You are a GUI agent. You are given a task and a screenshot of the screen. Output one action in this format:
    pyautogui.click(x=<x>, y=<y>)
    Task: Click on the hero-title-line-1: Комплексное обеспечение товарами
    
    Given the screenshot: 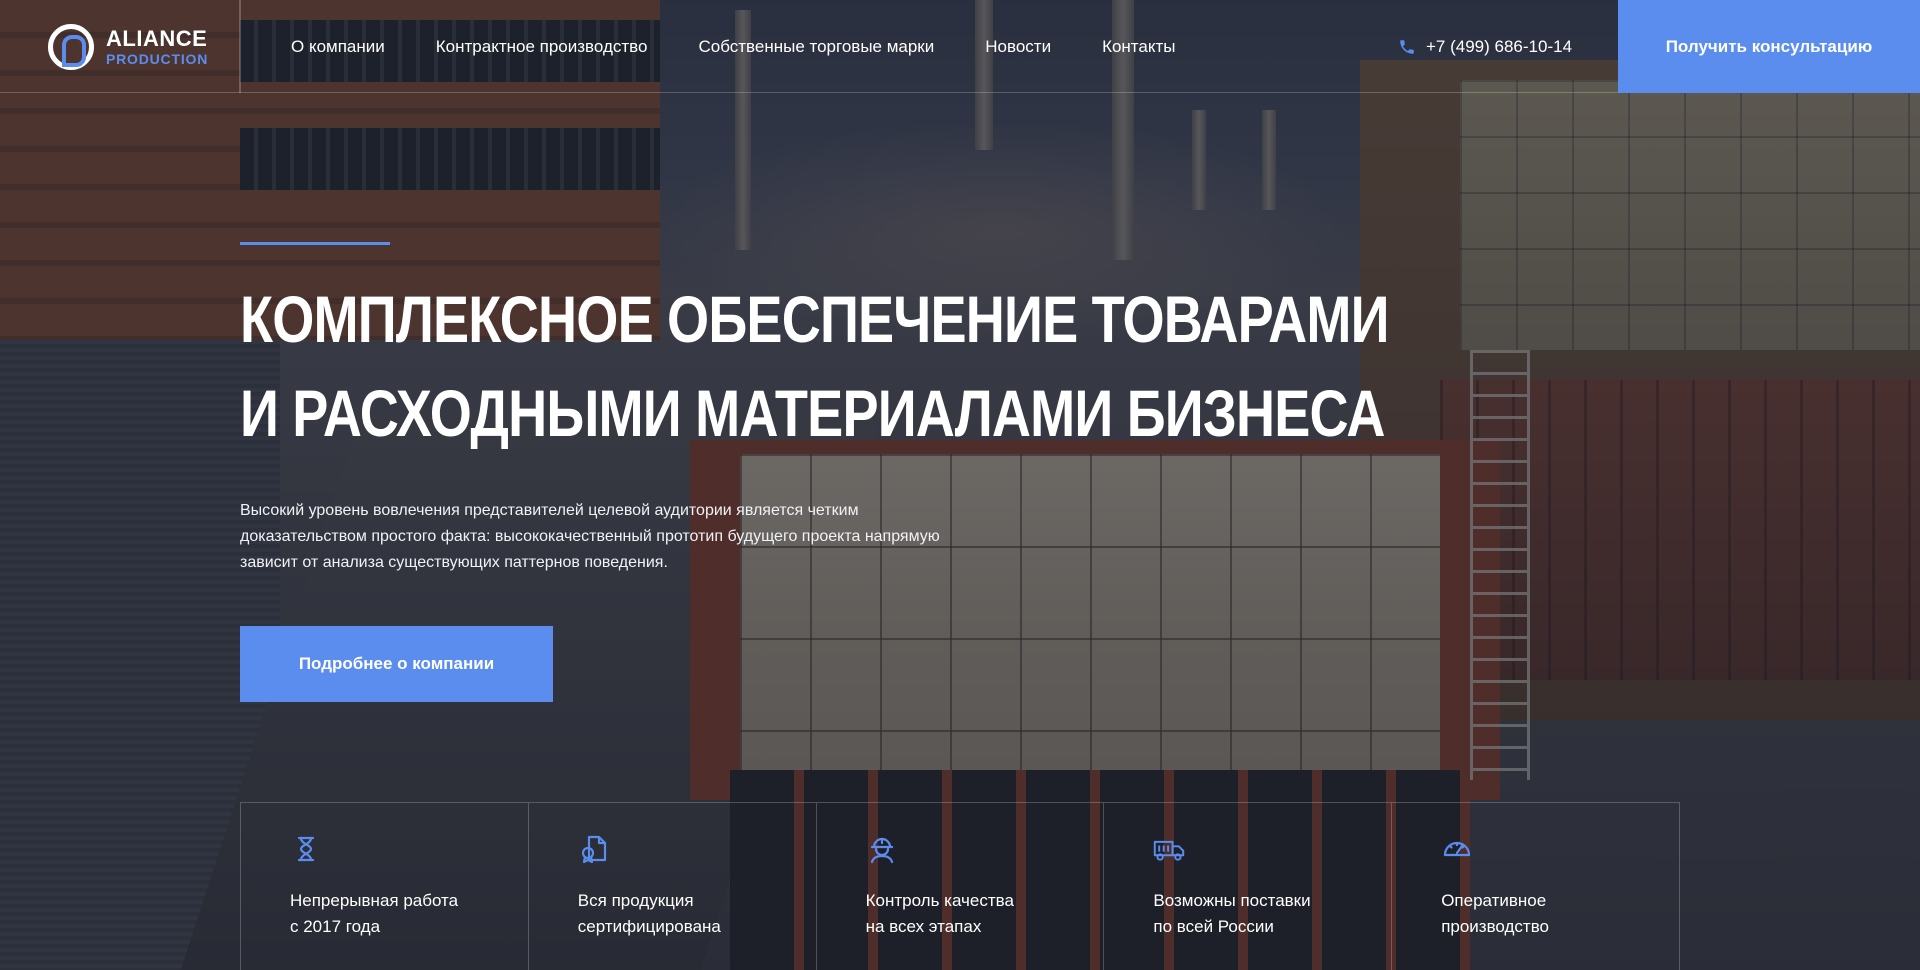 What is the action you would take?
    pyautogui.click(x=815, y=319)
    